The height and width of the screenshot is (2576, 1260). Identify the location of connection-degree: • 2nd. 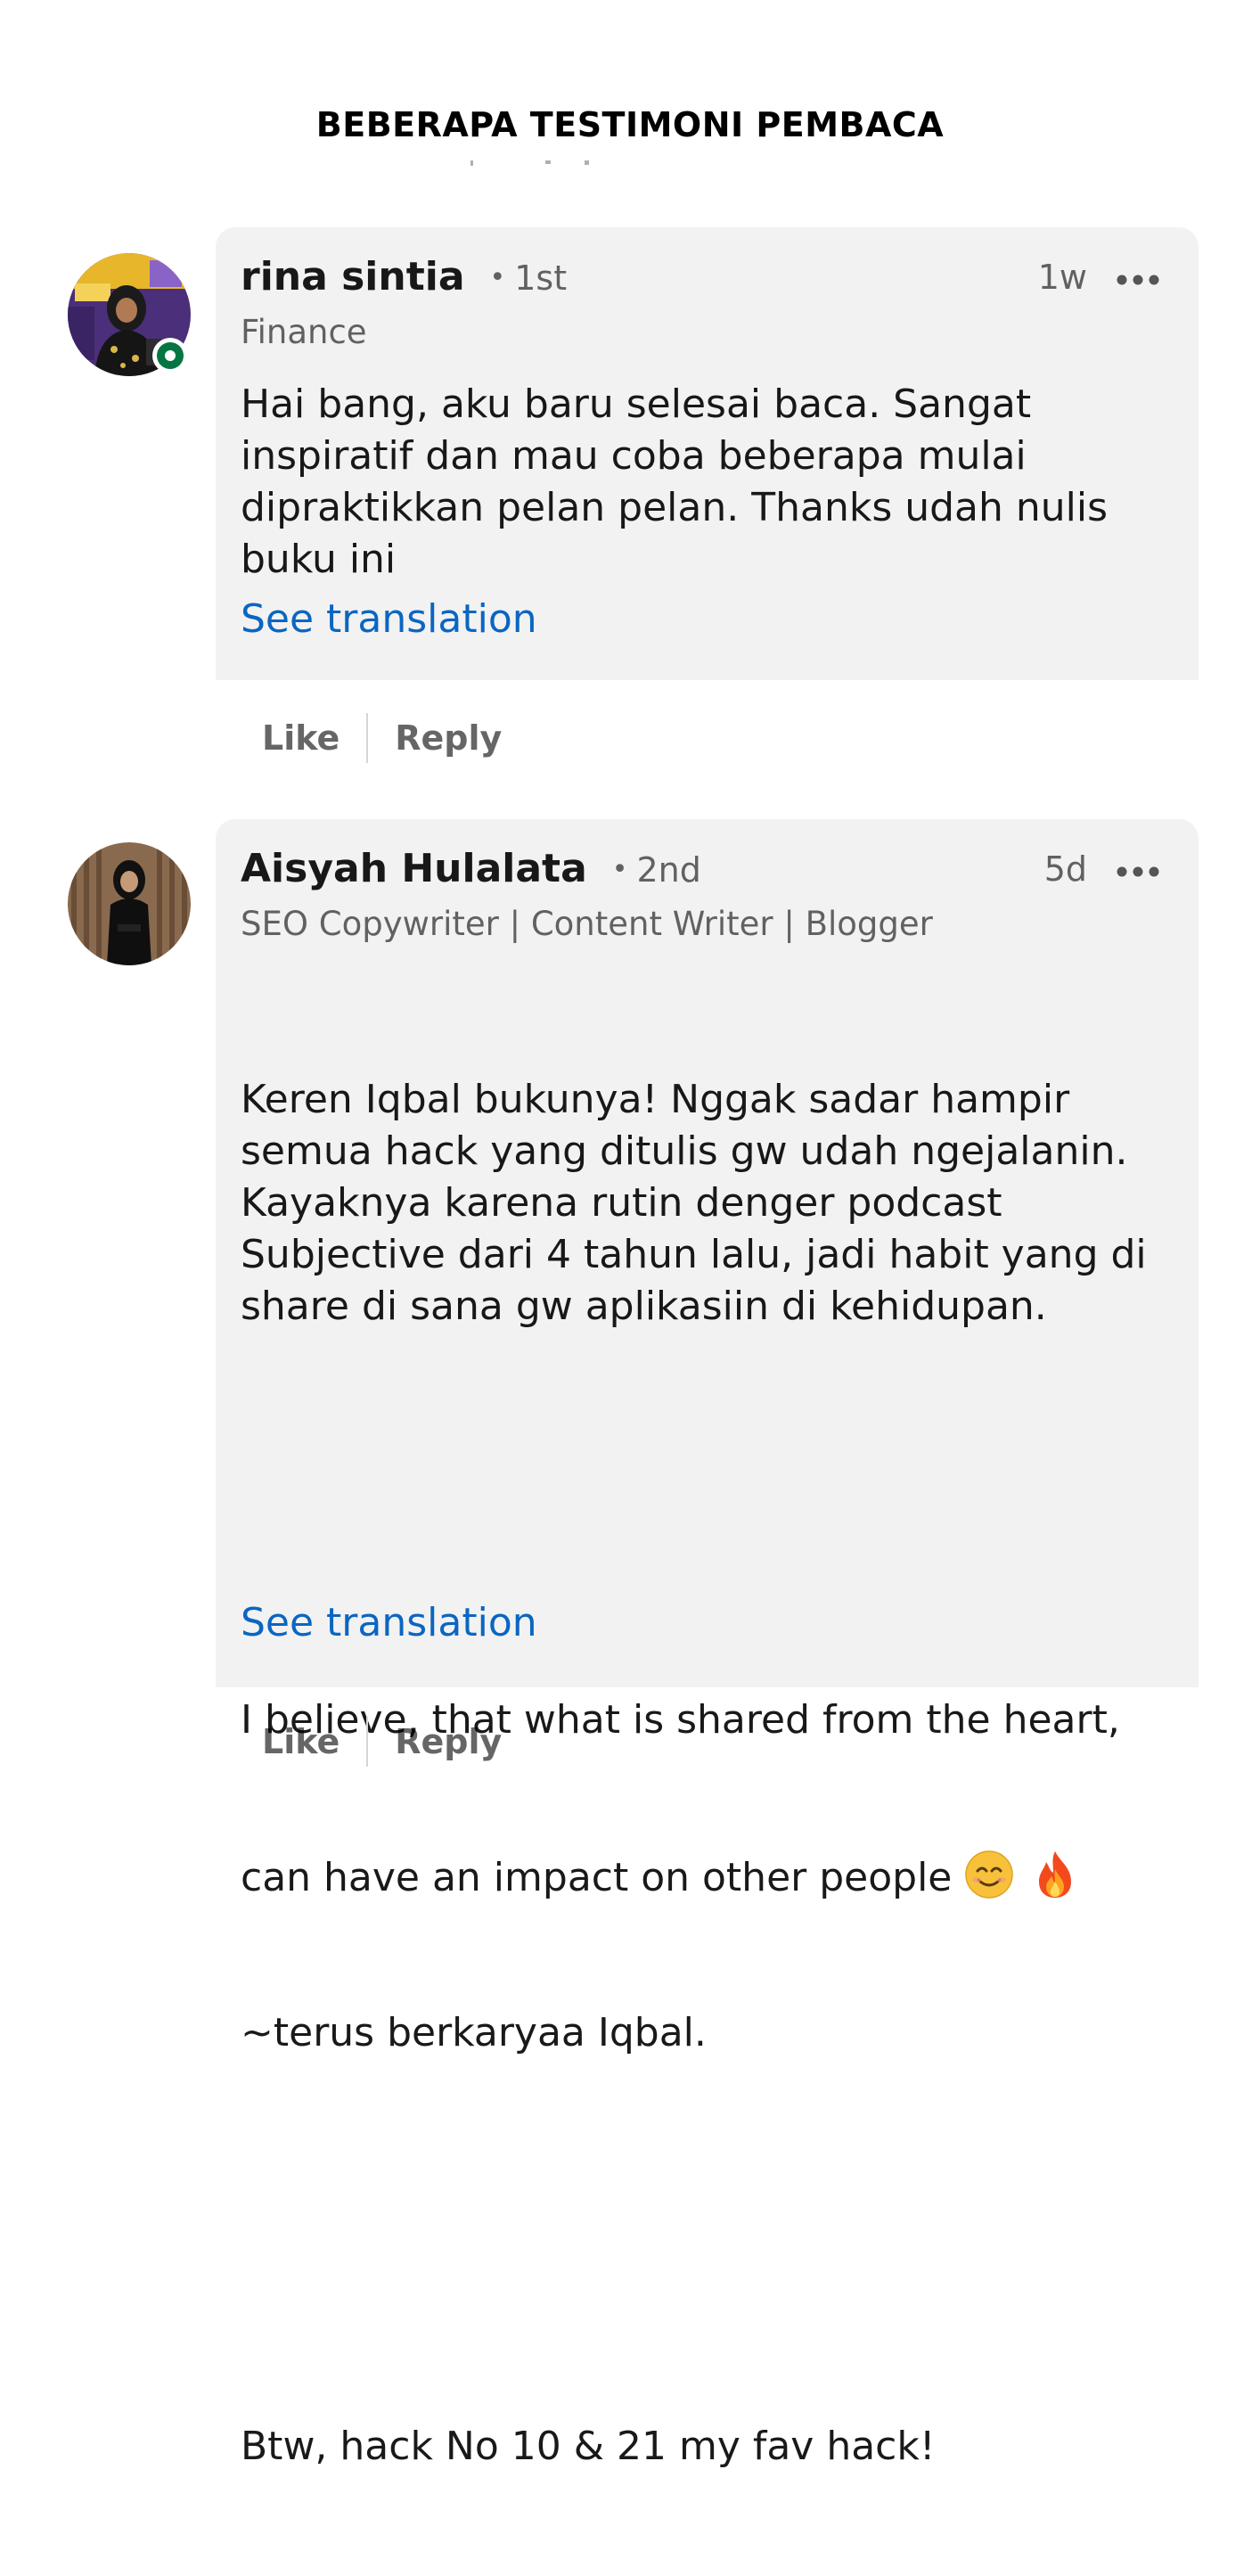
(656, 870).